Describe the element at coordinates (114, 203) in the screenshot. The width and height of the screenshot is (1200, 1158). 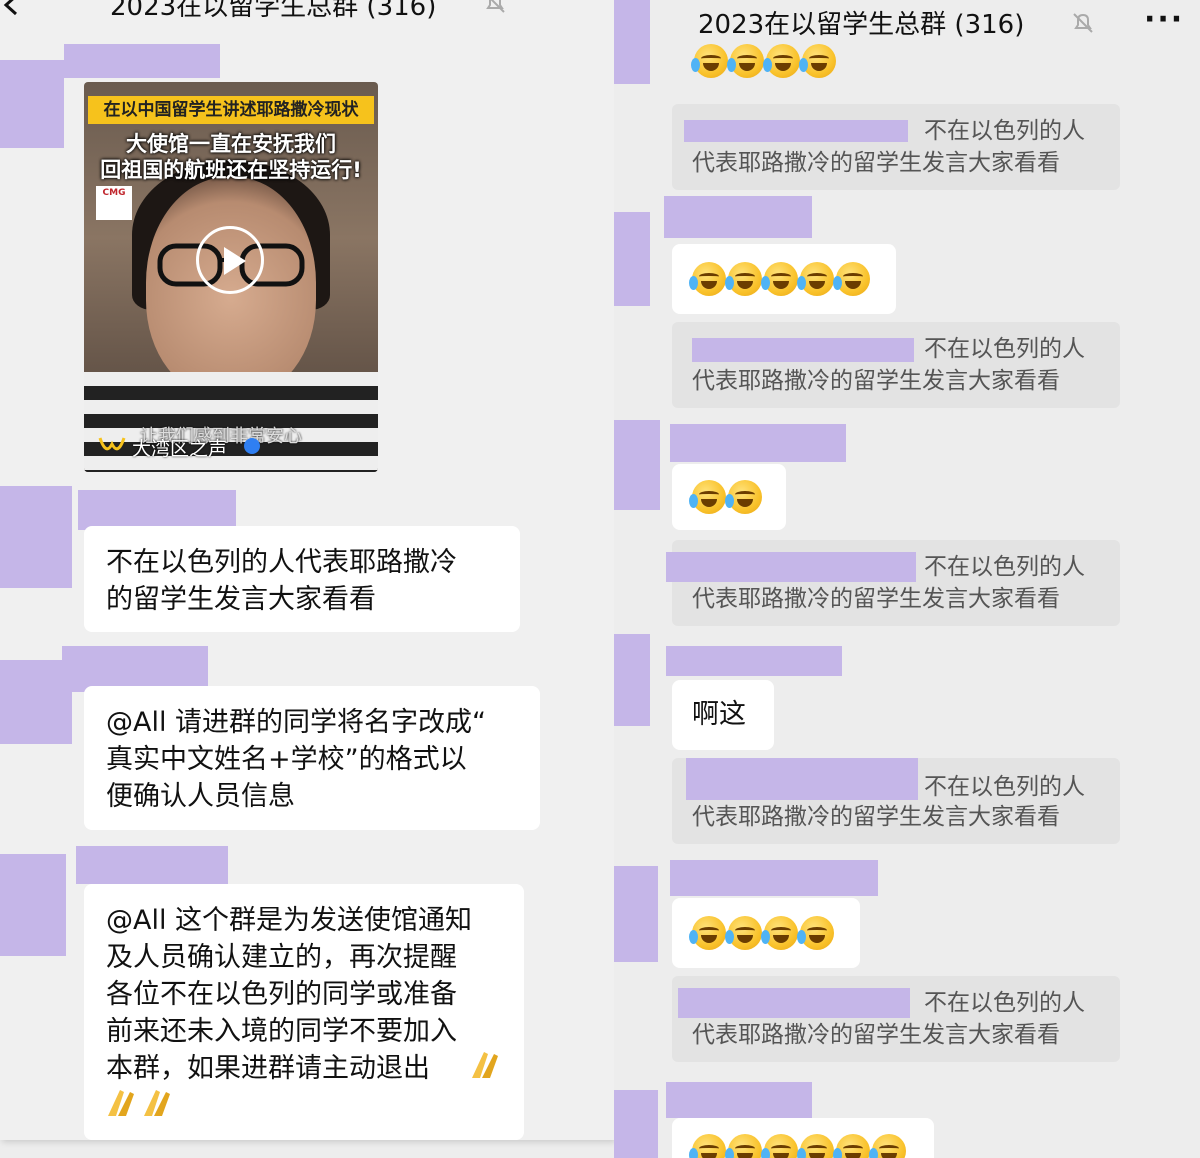
I see `cmg-logo: CMG` at that location.